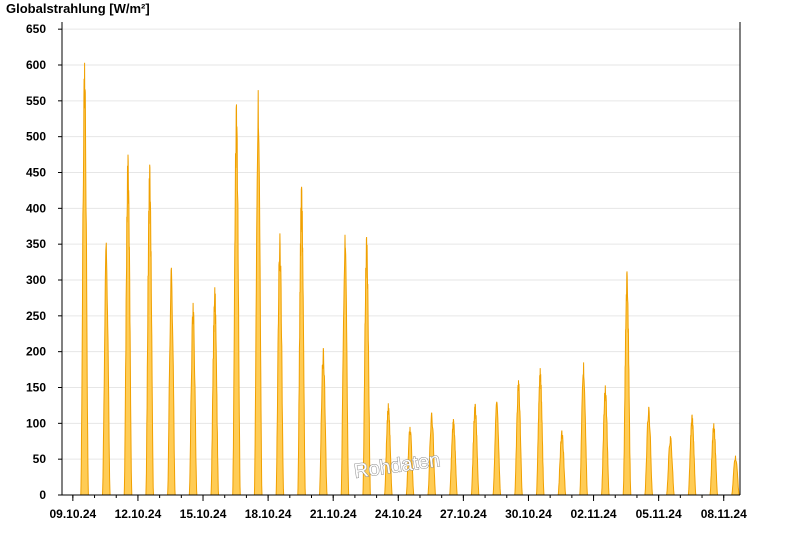  I want to click on x-tick-label: 15.10.24, so click(203, 514).